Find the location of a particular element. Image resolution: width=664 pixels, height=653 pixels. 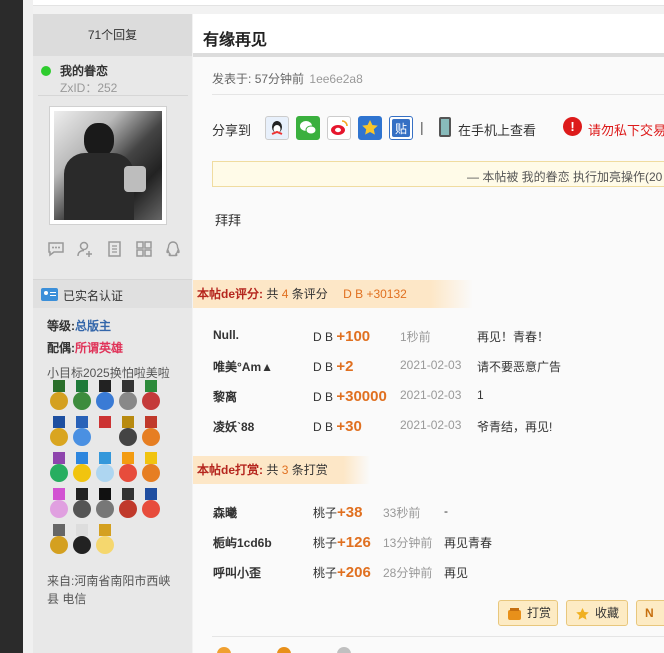

warning-icon: ! is located at coordinates (572, 126).